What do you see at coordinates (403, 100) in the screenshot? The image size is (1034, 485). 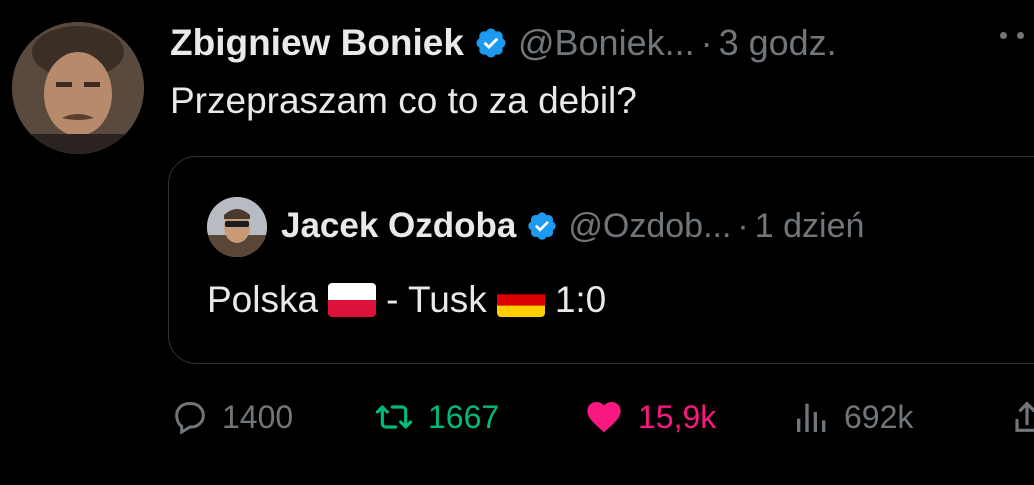 I see `tweet-text: Przepraszam co to za debil?` at bounding box center [403, 100].